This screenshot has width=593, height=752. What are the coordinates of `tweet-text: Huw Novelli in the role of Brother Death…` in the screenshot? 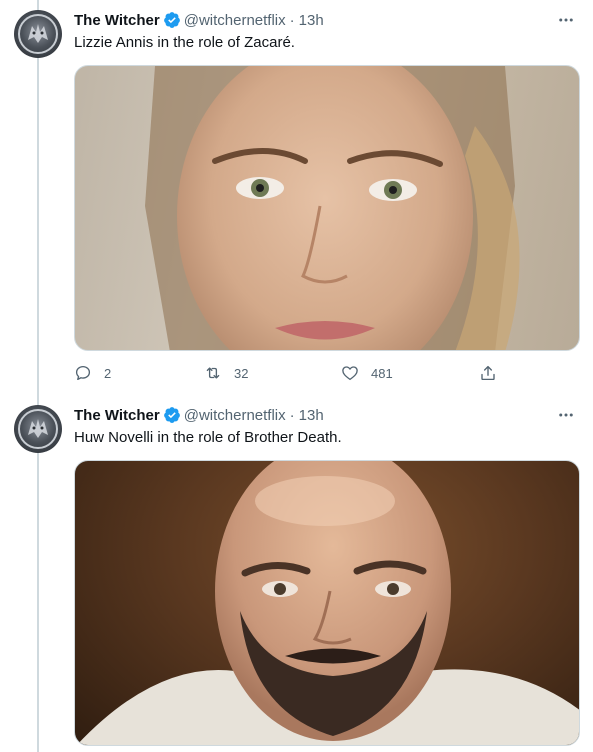 It's located at (208, 437).